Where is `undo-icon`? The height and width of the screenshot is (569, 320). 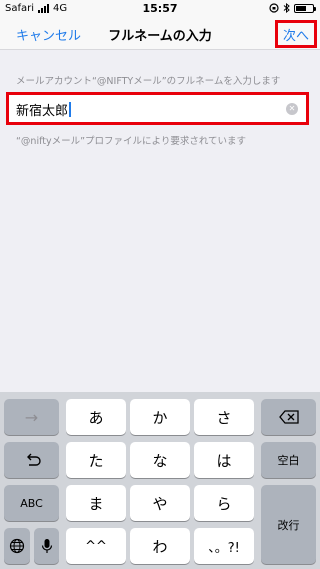
undo-icon is located at coordinates (33, 459).